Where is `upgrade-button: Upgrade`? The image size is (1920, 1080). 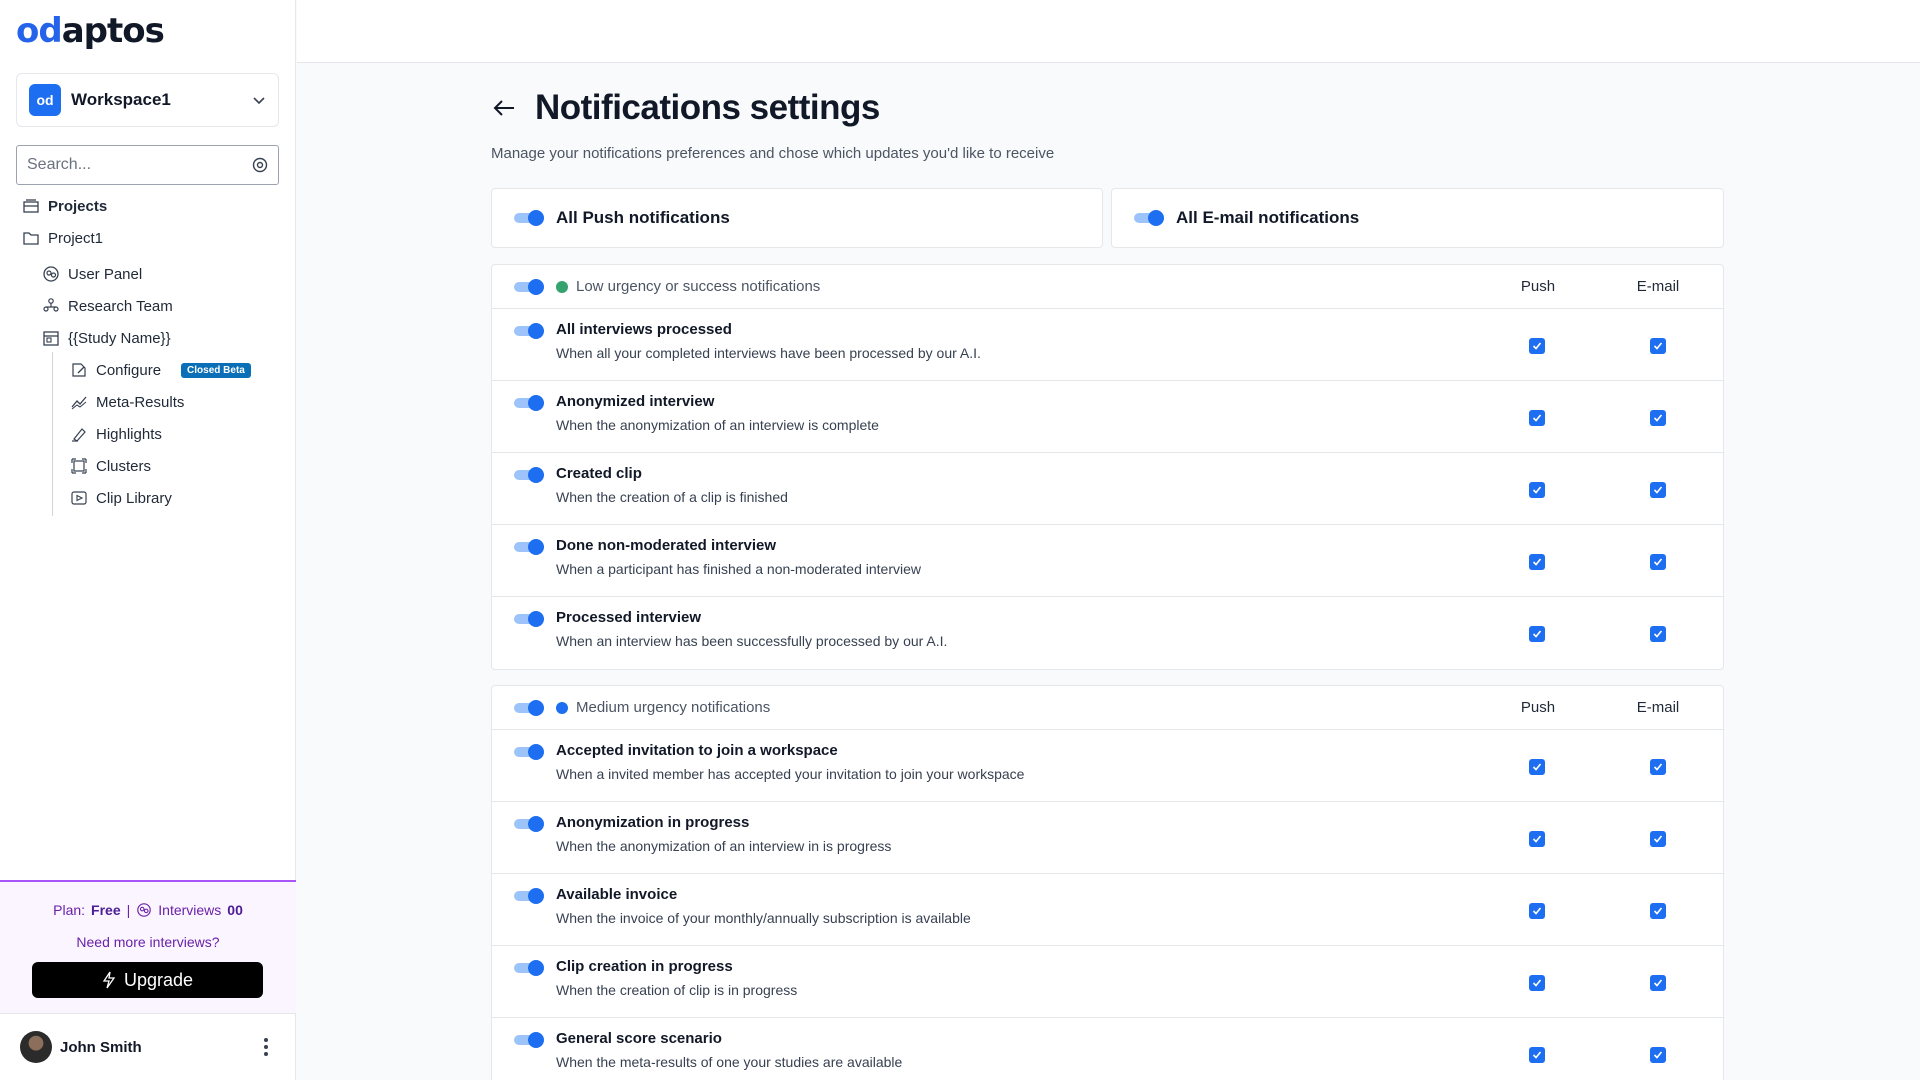
upgrade-button: Upgrade is located at coordinates (147, 980).